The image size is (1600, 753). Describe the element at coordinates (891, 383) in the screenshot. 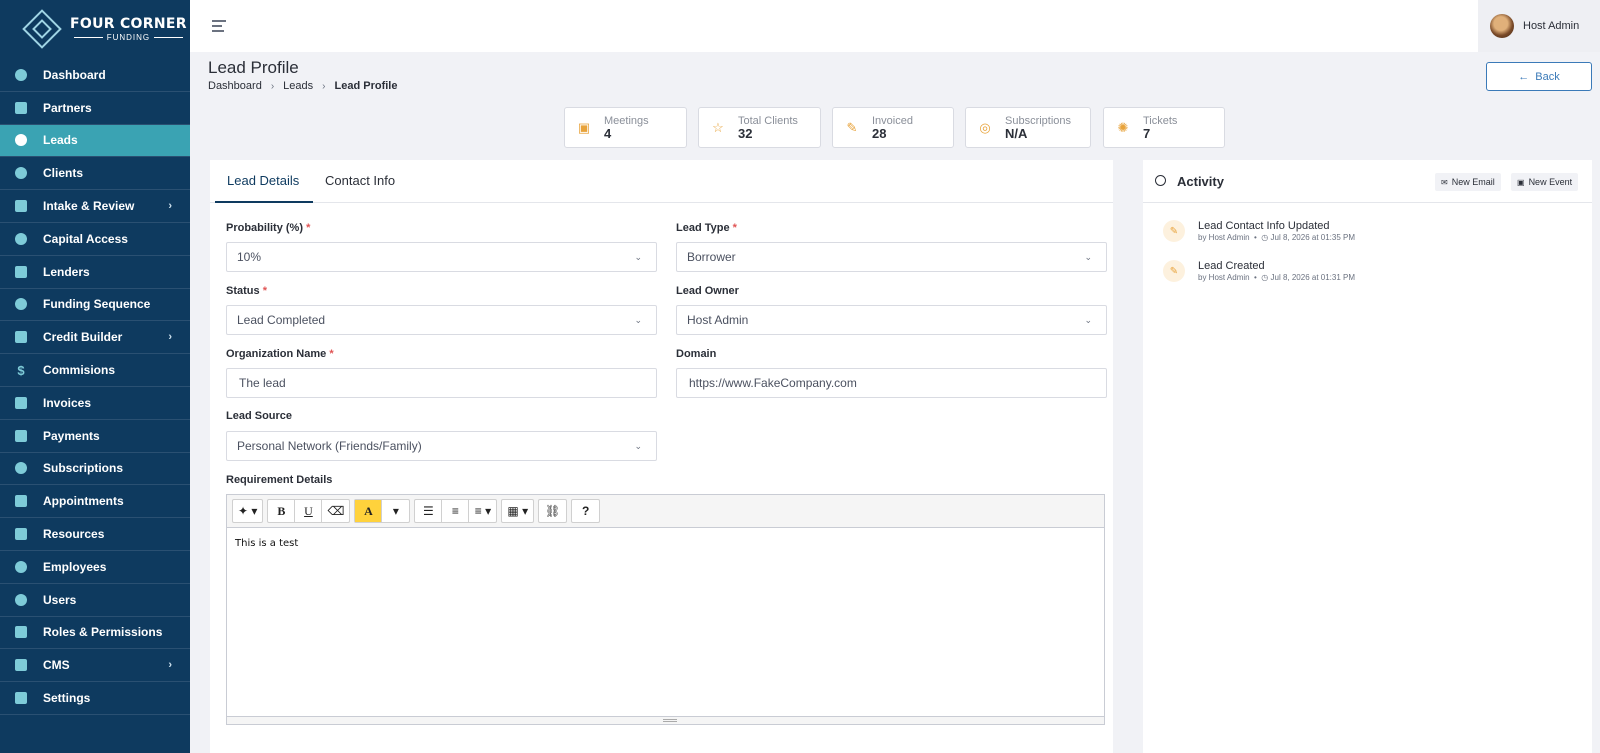

I see `domain-input: https://www.FakeCompany.com` at that location.